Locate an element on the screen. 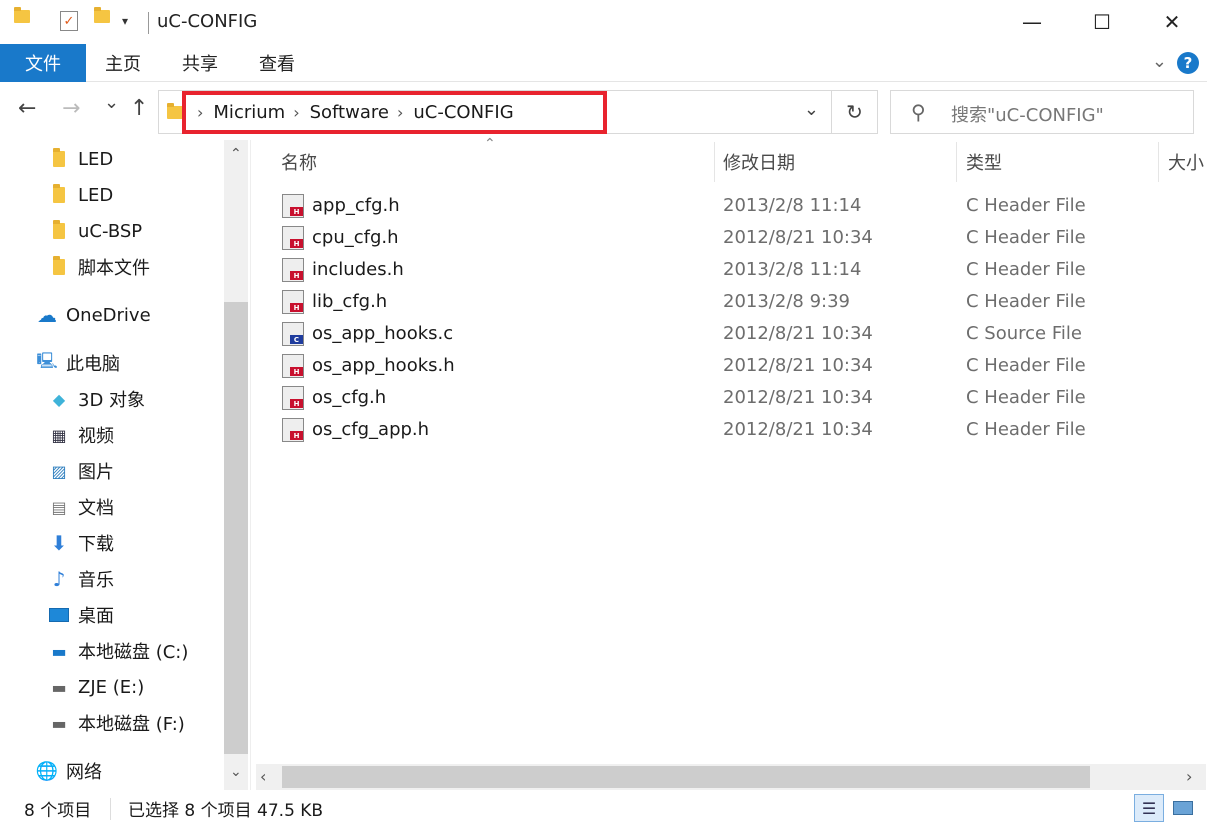  address-highlight-box is located at coordinates (394, 112).